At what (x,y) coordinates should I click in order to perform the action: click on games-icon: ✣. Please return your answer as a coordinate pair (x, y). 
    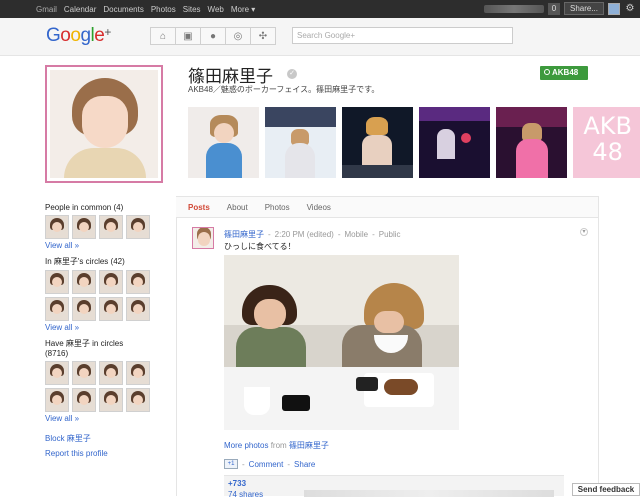
    Looking at the image, I should click on (263, 36).